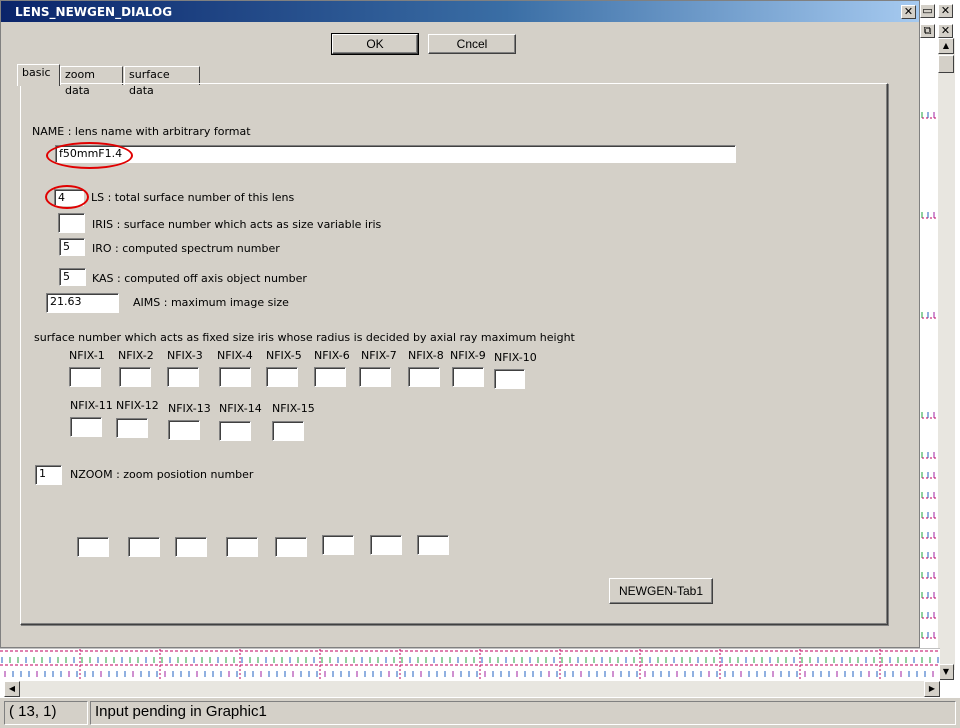  What do you see at coordinates (293, 408) in the screenshot?
I see `nfix-label: NFIX-15` at bounding box center [293, 408].